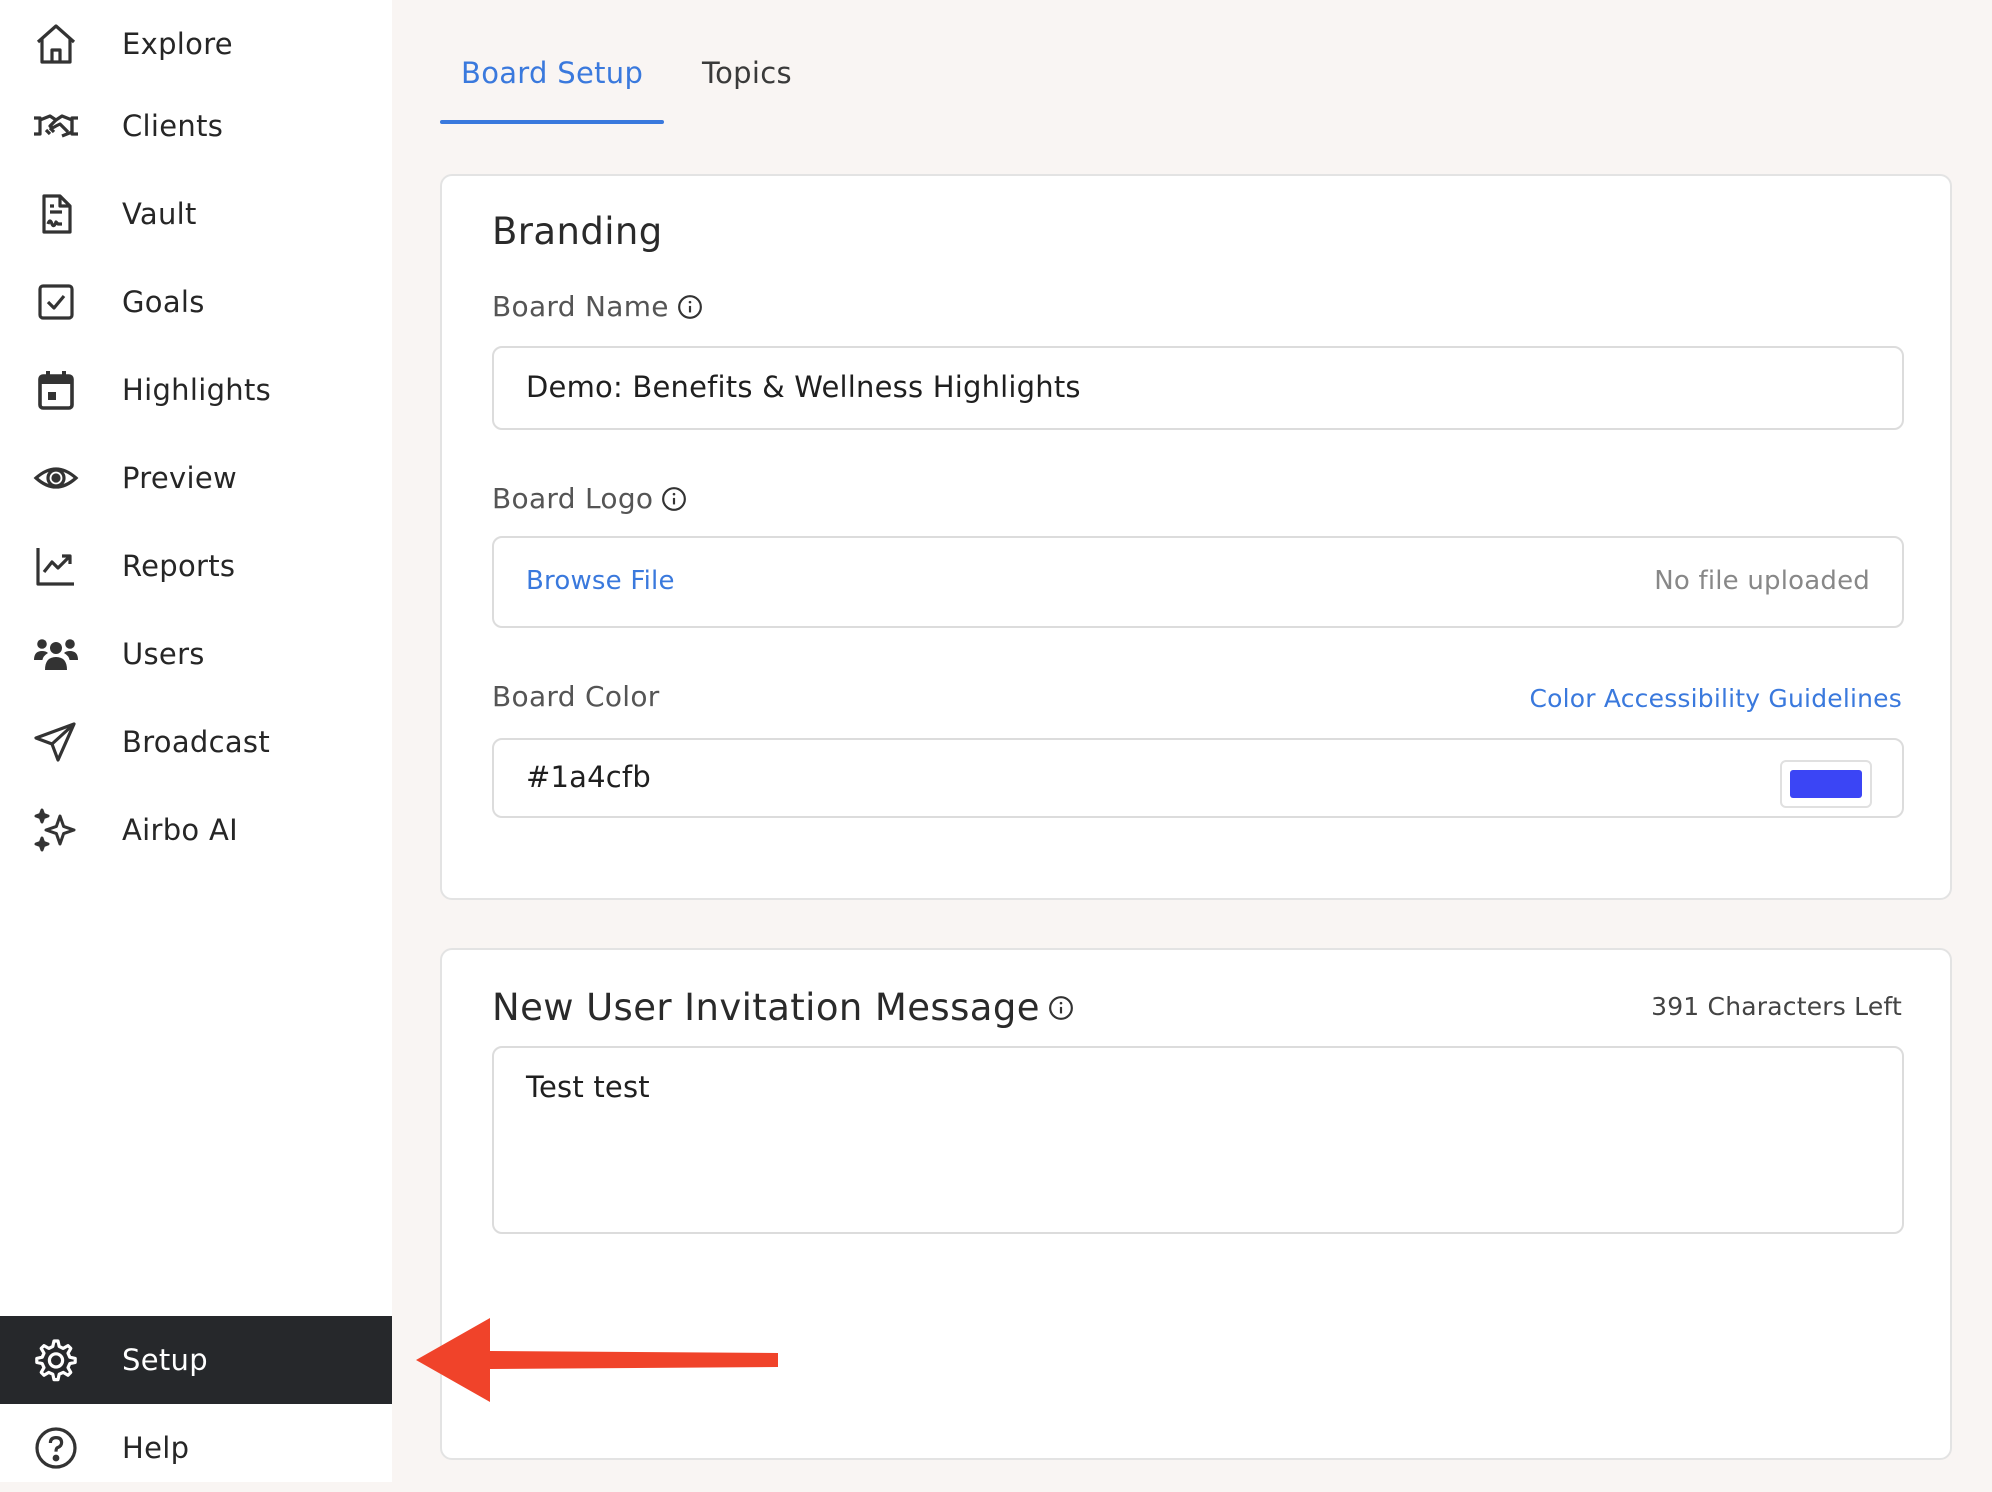  Describe the element at coordinates (588, 777) in the screenshot. I see `board-color-value: #1a4cfb` at that location.